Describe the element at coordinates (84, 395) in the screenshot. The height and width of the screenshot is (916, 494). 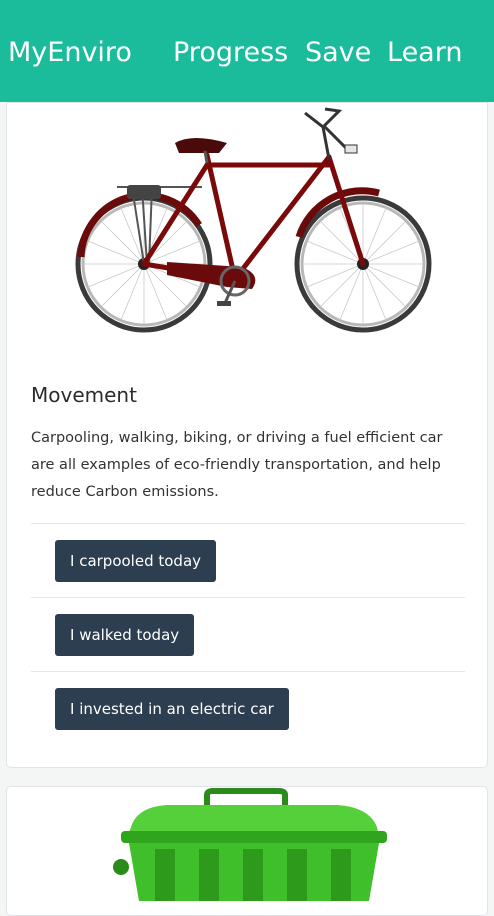
I see `card-title: Movement` at that location.